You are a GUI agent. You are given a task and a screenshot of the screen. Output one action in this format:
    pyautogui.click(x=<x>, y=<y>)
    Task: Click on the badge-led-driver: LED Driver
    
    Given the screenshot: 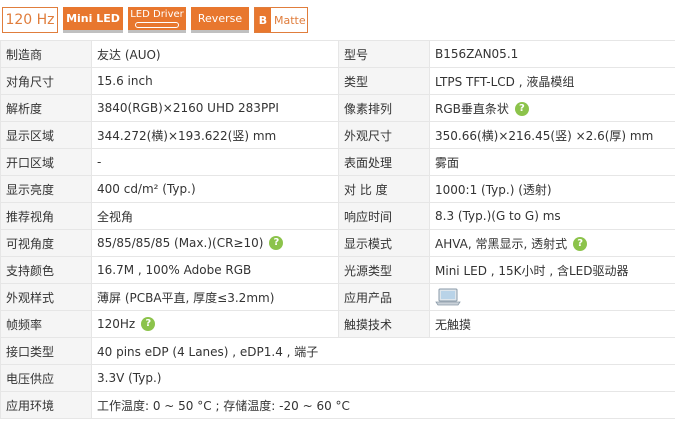 What is the action you would take?
    pyautogui.click(x=157, y=20)
    